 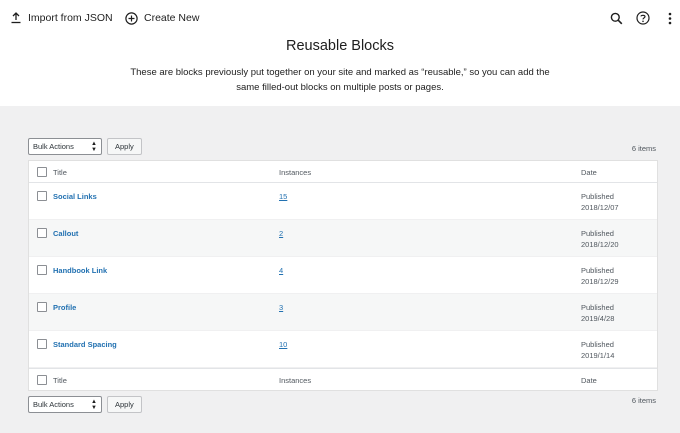 I want to click on instances-link: 4, so click(x=281, y=270).